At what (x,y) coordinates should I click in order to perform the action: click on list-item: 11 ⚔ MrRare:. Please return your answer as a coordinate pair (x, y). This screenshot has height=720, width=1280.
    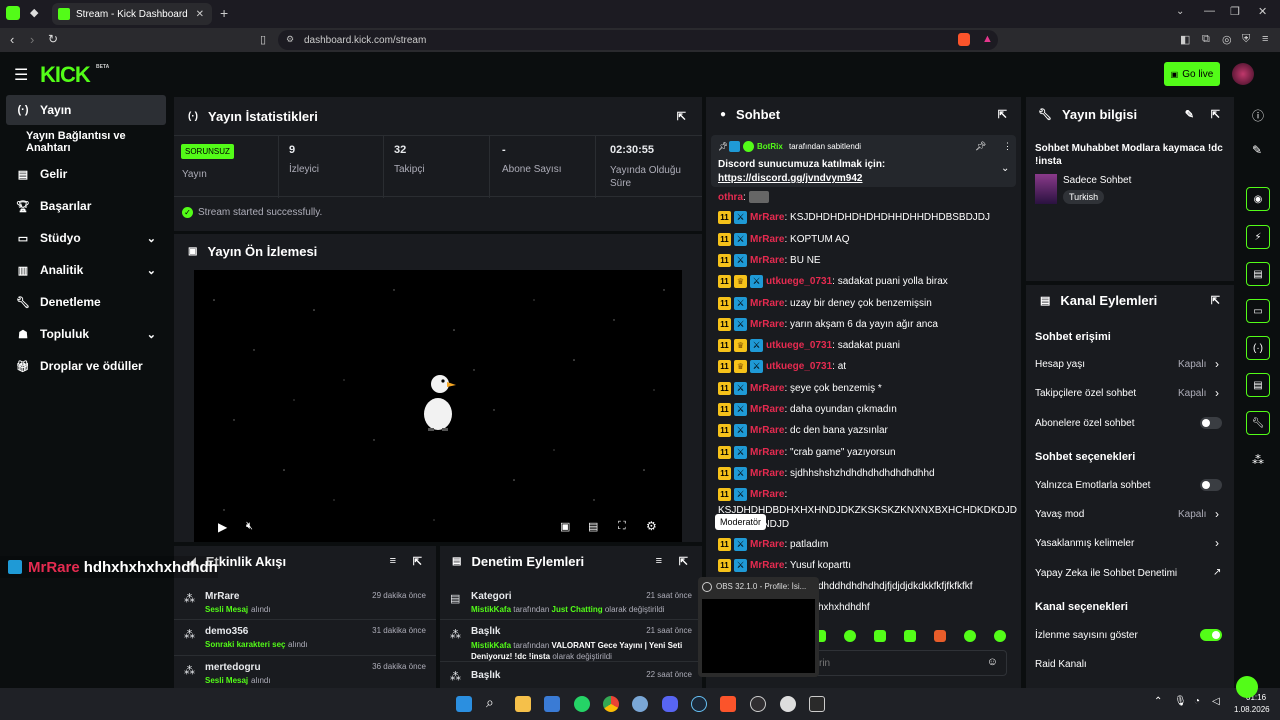
    Looking at the image, I should click on (752, 494).